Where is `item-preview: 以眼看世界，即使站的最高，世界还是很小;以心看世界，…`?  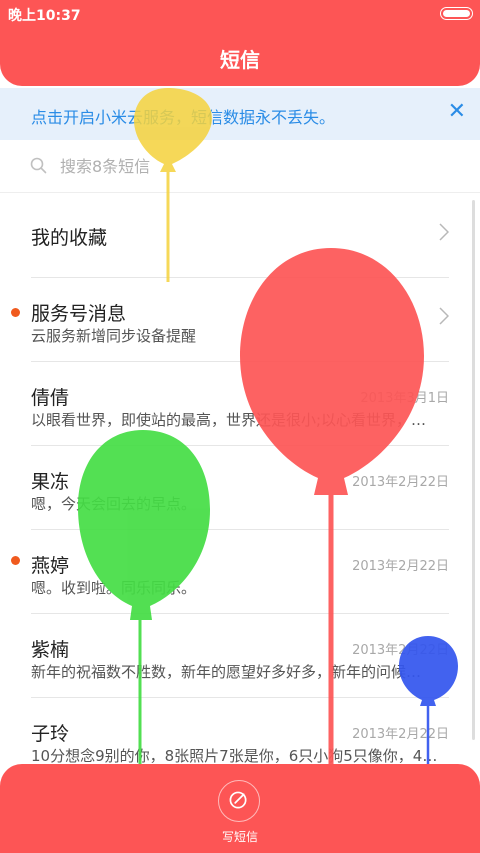
item-preview: 以眼看世界，即使站的最高，世界还是很小;以心看世界，… is located at coordinates (229, 420).